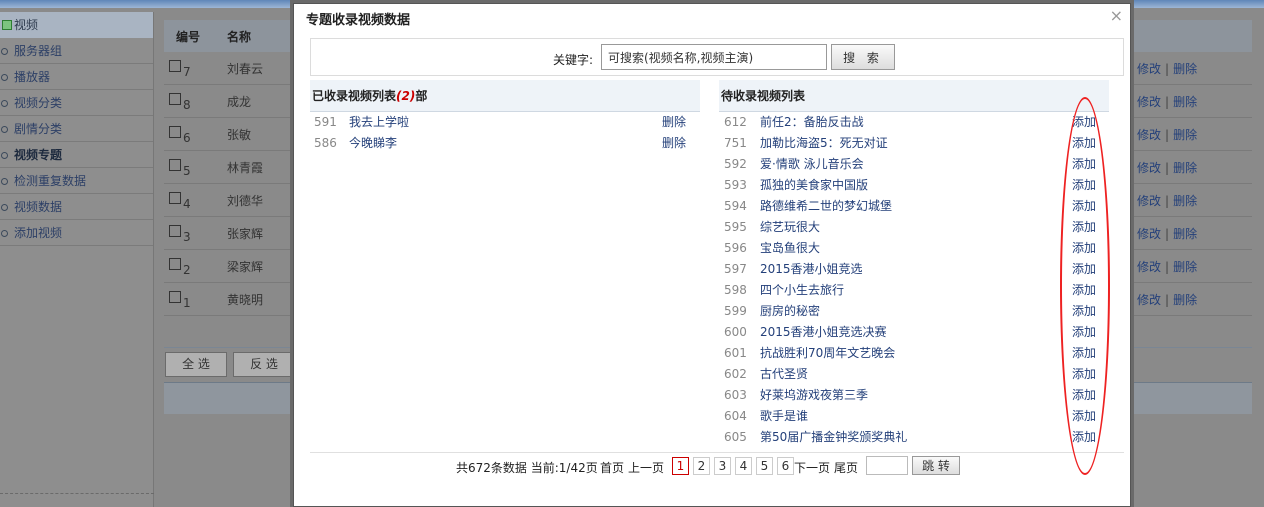 The image size is (1264, 507). Describe the element at coordinates (714, 57) in the screenshot. I see `keyword-input` at that location.